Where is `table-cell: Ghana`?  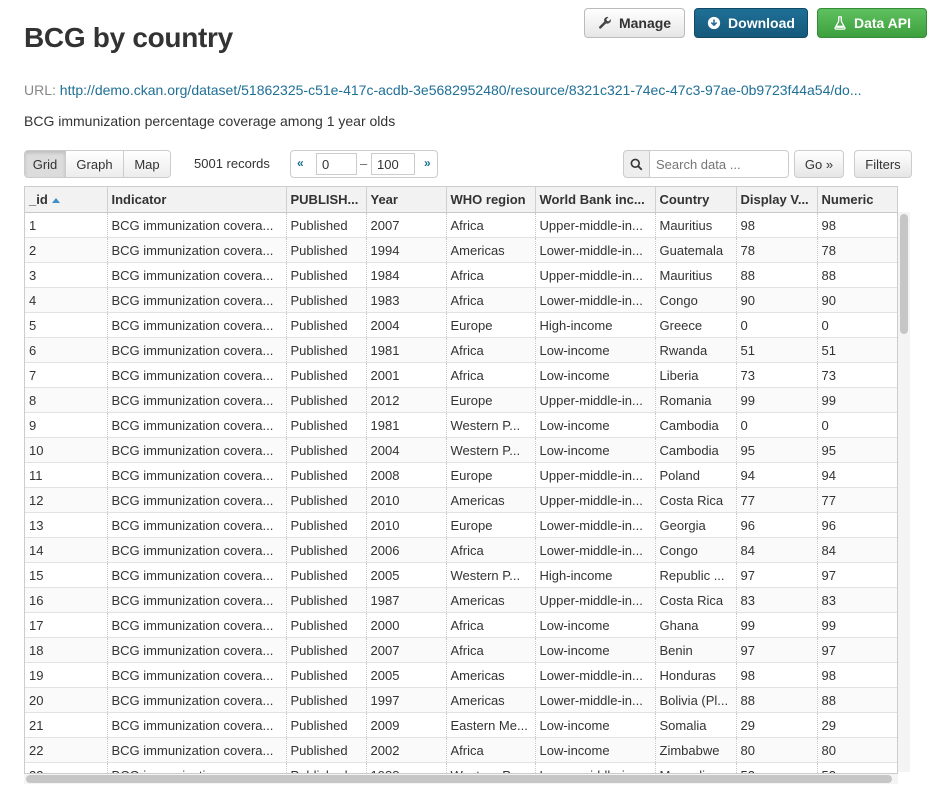 table-cell: Ghana is located at coordinates (696, 625).